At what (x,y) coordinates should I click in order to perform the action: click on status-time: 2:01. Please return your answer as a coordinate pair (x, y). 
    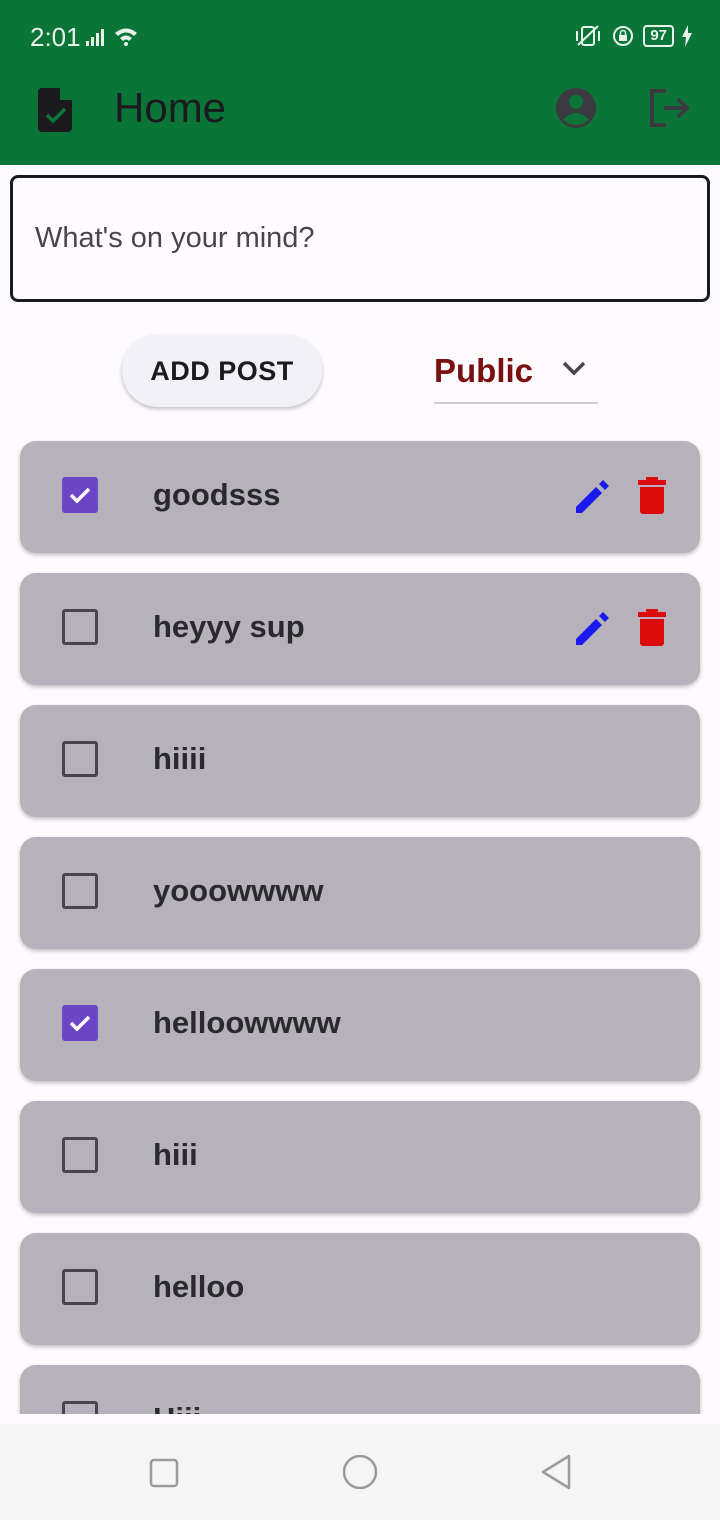
    Looking at the image, I should click on (55, 37).